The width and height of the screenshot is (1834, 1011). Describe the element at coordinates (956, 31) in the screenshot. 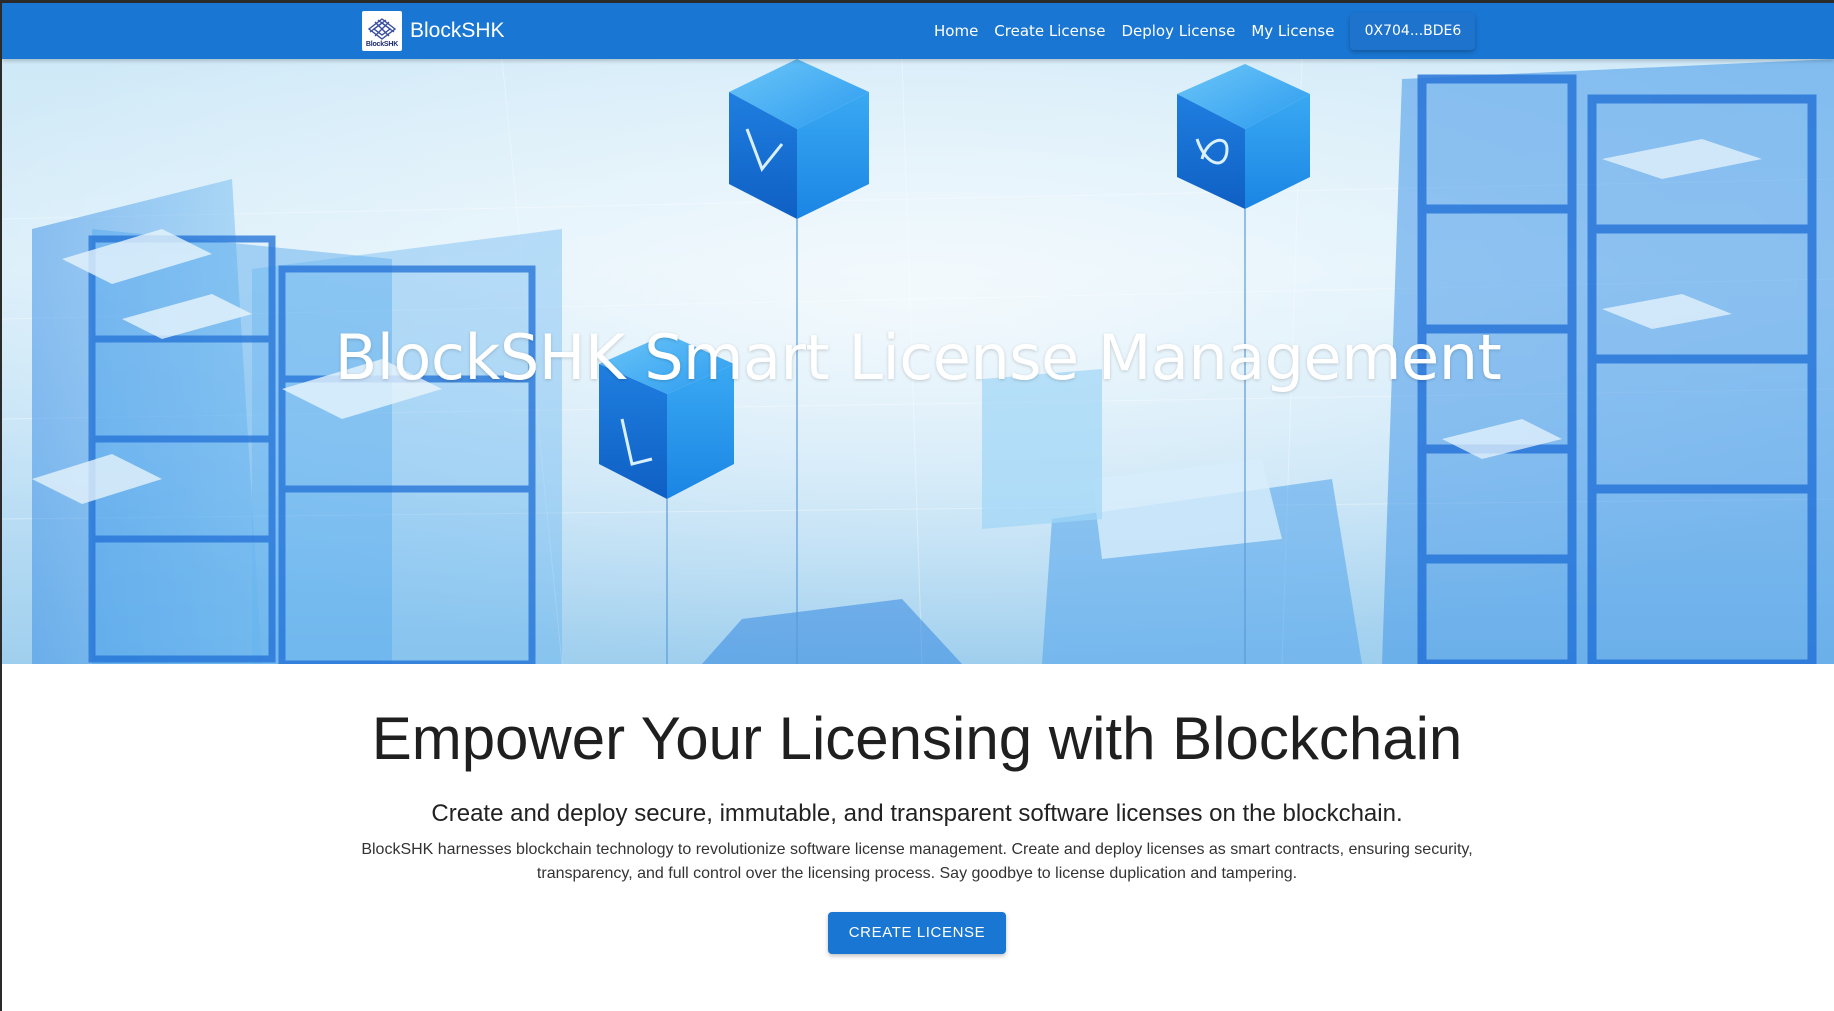

I see `nav-link-home: Home` at that location.